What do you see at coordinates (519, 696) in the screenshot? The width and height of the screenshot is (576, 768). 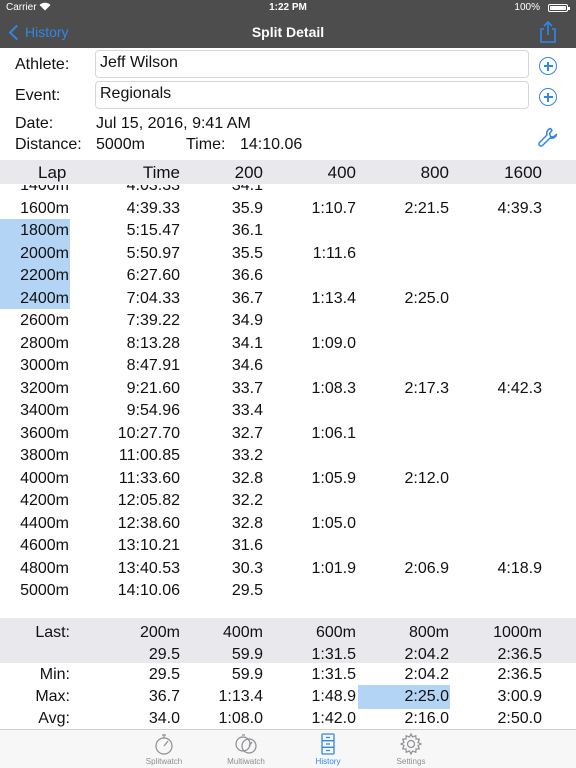 I see `summary-value-cell: 3:00.9` at bounding box center [519, 696].